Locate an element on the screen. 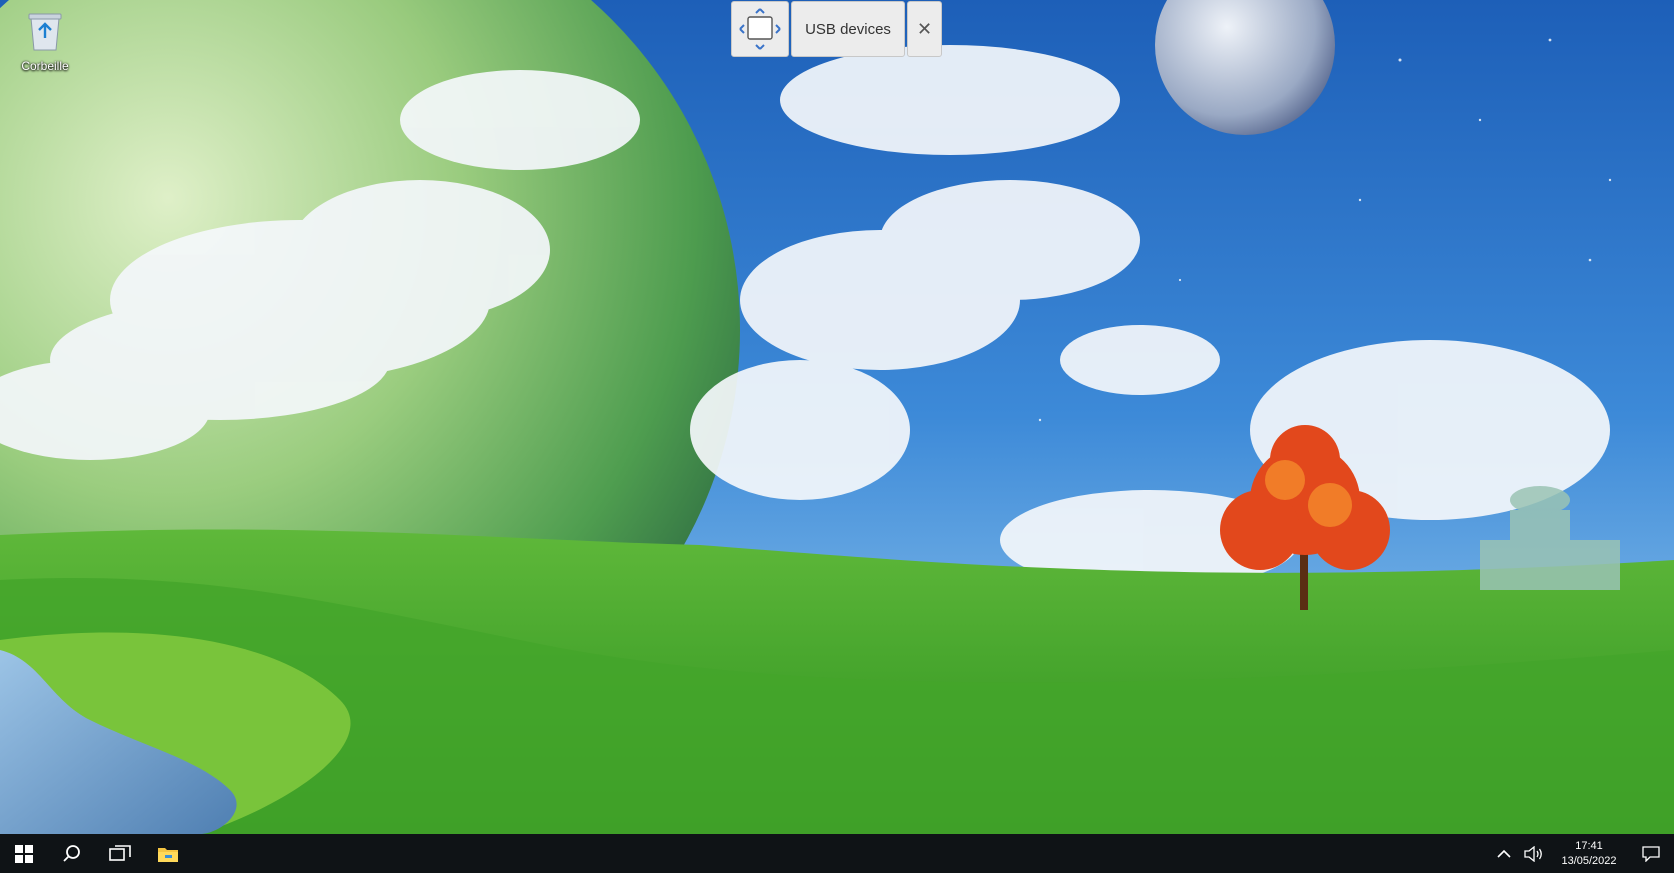 The width and height of the screenshot is (1674, 873). clock-date: 13/05/2022 is located at coordinates (1589, 860).